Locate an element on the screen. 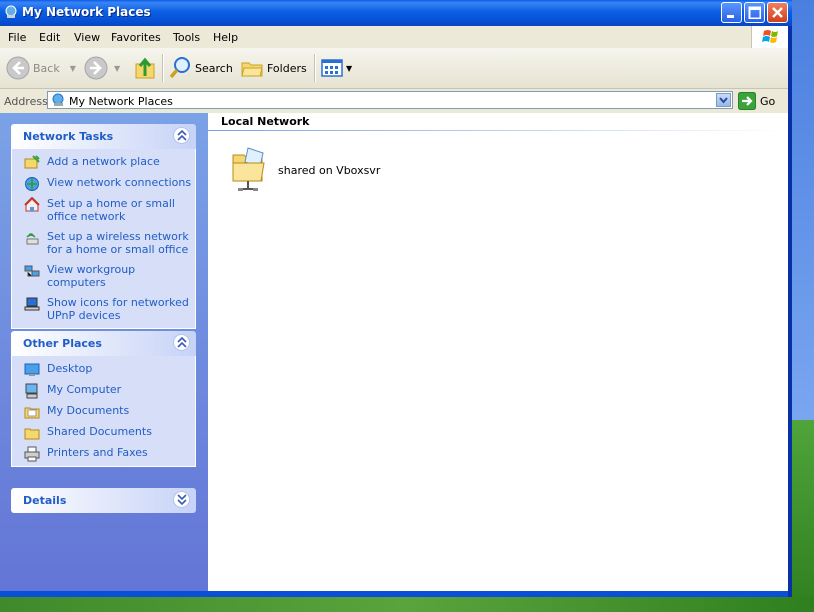 This screenshot has height=612, width=814. network-share-item: shared on Vboxsvr is located at coordinates (305, 170).